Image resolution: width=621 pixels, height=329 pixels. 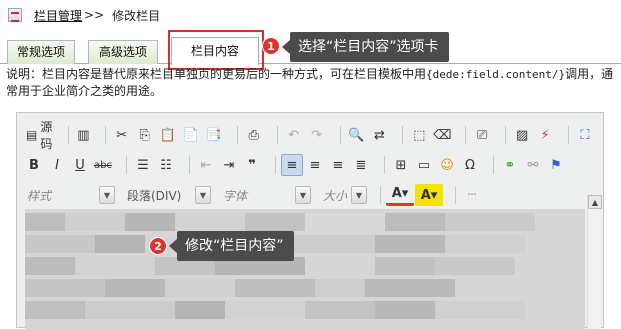 I want to click on step-badge-1: 1, so click(x=271, y=46).